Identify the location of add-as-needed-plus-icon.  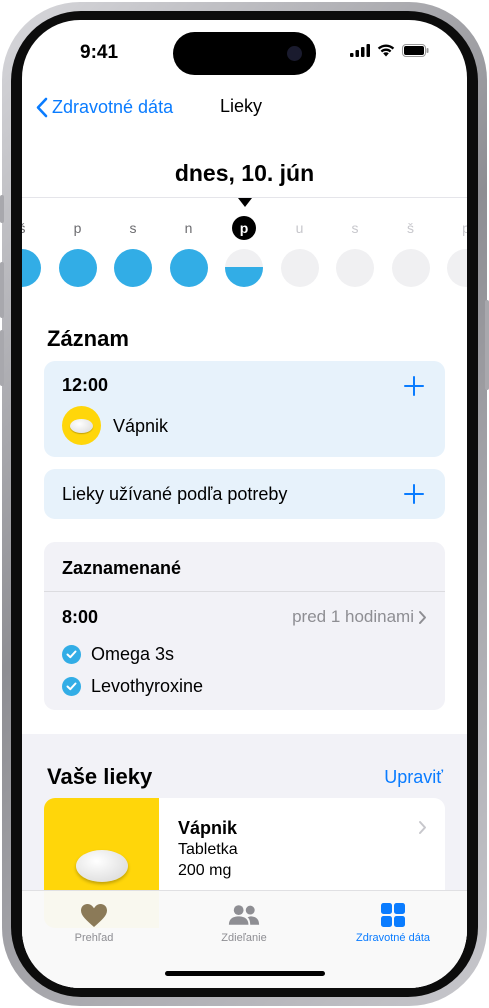
(414, 494).